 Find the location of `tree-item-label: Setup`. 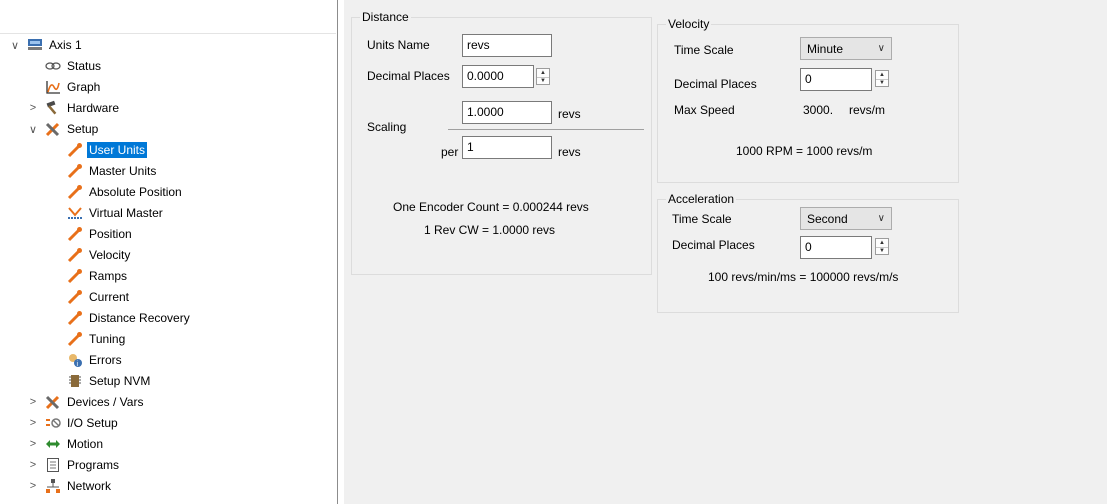

tree-item-label: Setup is located at coordinates (83, 129).